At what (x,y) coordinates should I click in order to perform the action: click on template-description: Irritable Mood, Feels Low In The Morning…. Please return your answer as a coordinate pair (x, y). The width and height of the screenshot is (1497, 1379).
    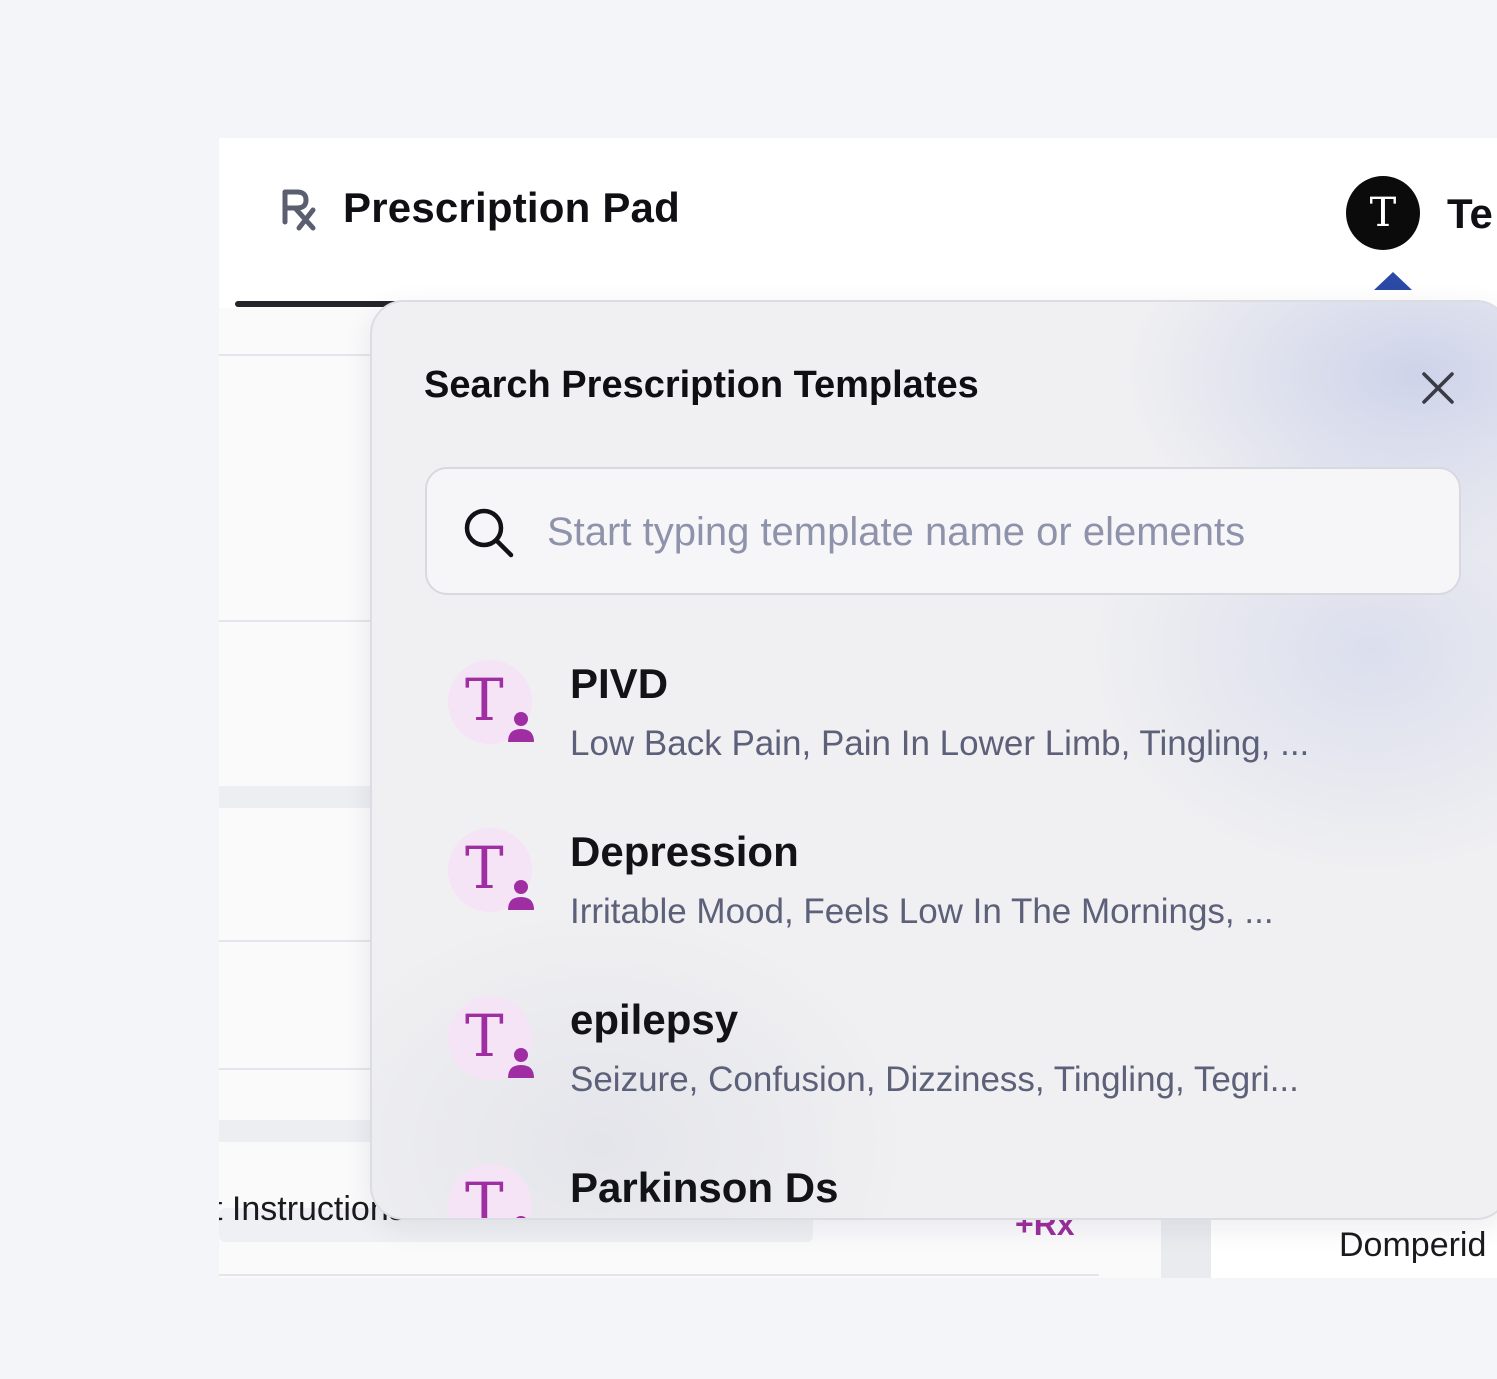
    Looking at the image, I should click on (922, 911).